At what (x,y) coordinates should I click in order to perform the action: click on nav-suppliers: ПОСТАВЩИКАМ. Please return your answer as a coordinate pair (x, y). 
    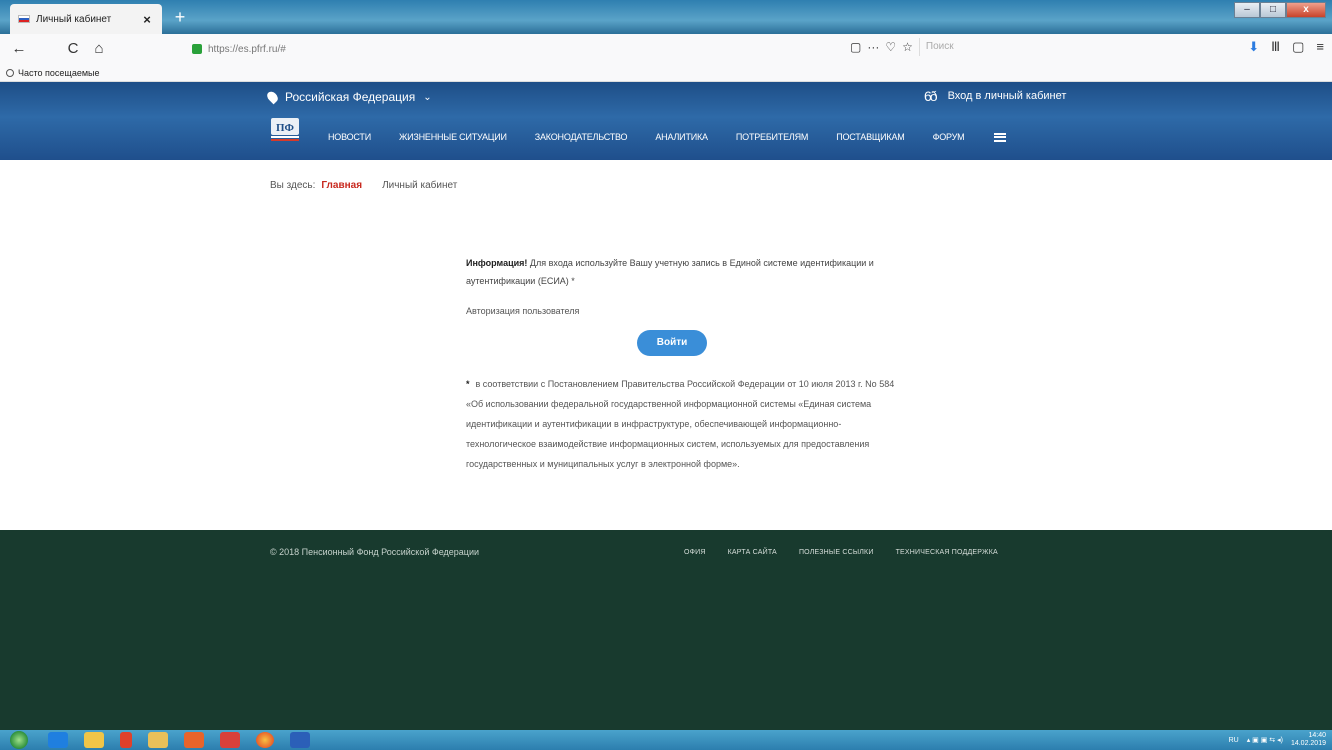
    Looking at the image, I should click on (870, 137).